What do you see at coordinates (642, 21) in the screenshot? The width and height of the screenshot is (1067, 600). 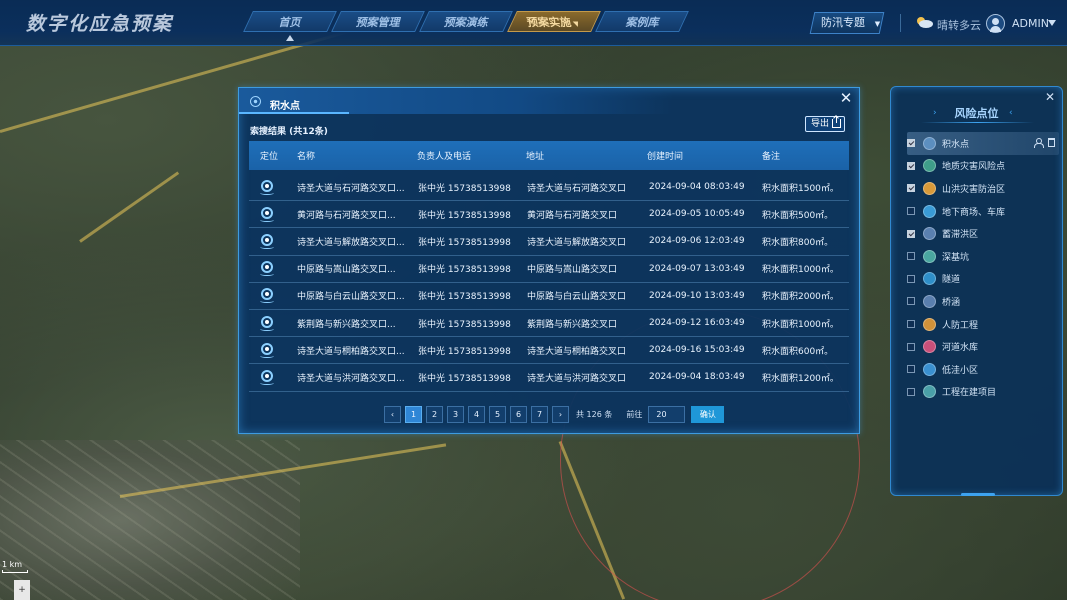 I see `nav-item-case-library: 案例库` at bounding box center [642, 21].